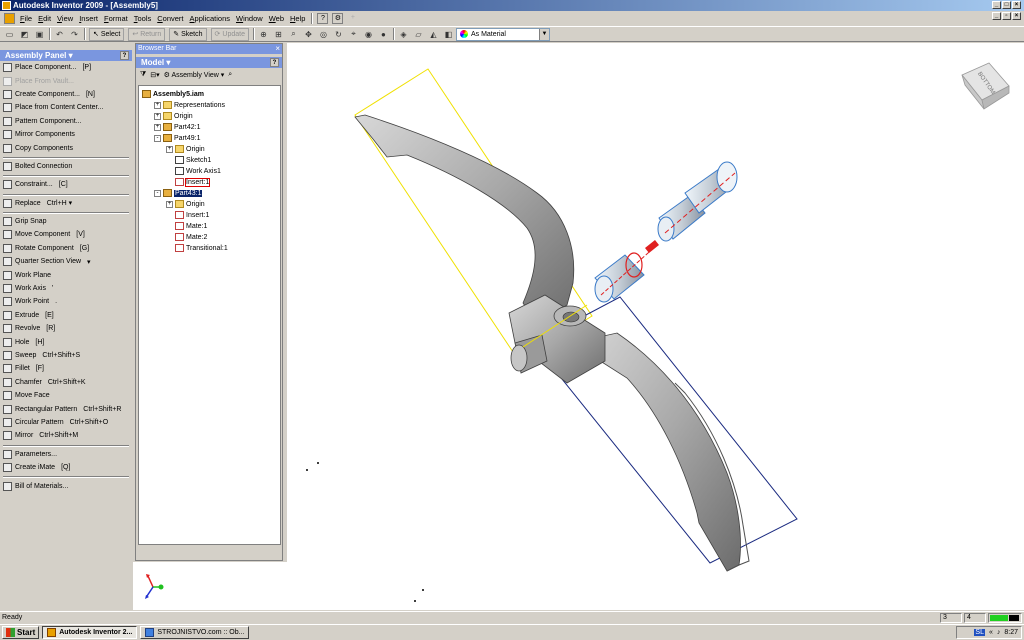  I want to click on menu-convert: Convert, so click(170, 18).